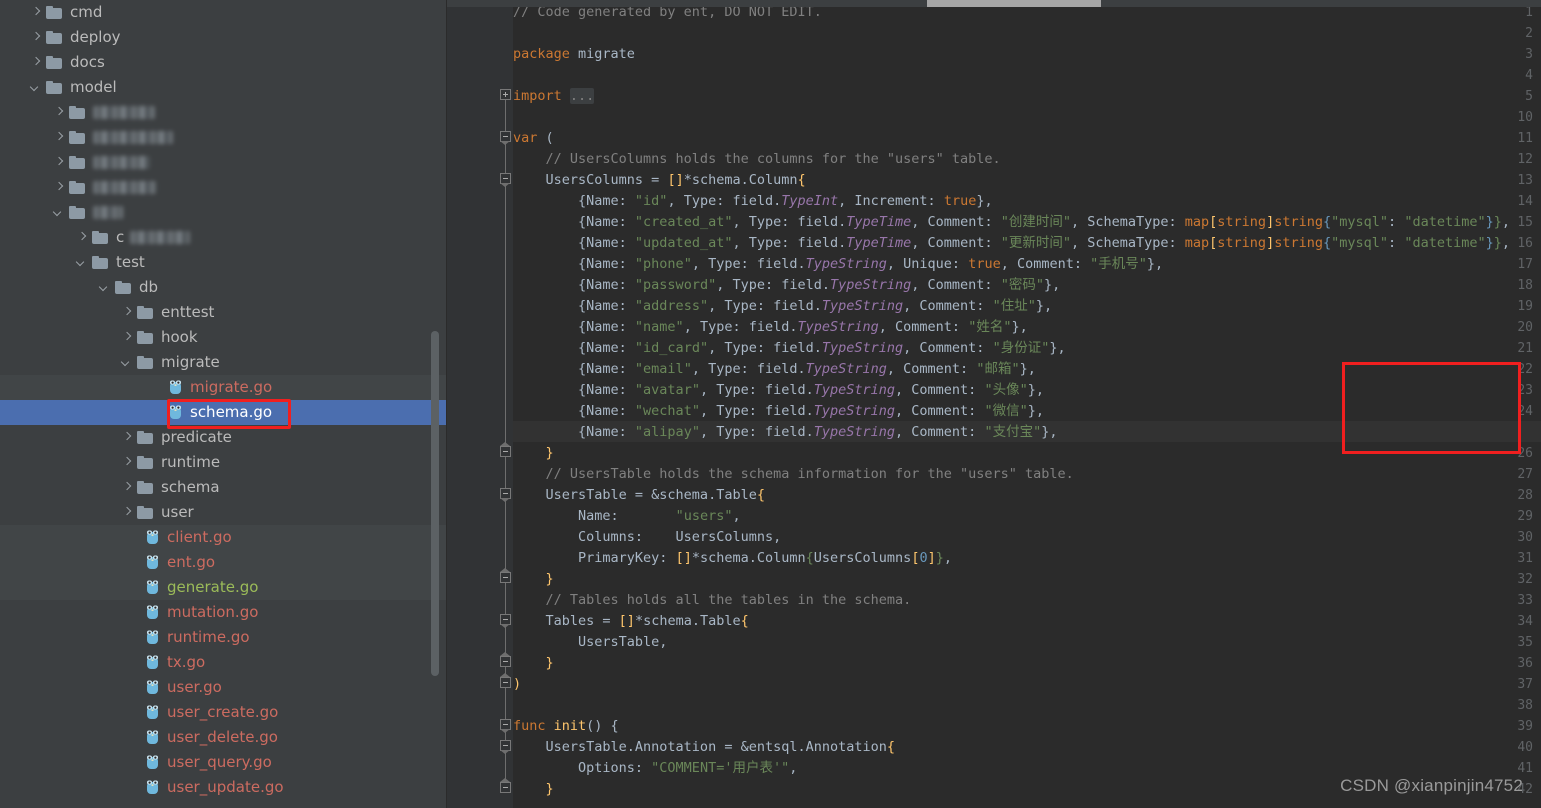 The width and height of the screenshot is (1541, 808). What do you see at coordinates (223, 37) in the screenshot?
I see `tree-folder-item: deploy` at bounding box center [223, 37].